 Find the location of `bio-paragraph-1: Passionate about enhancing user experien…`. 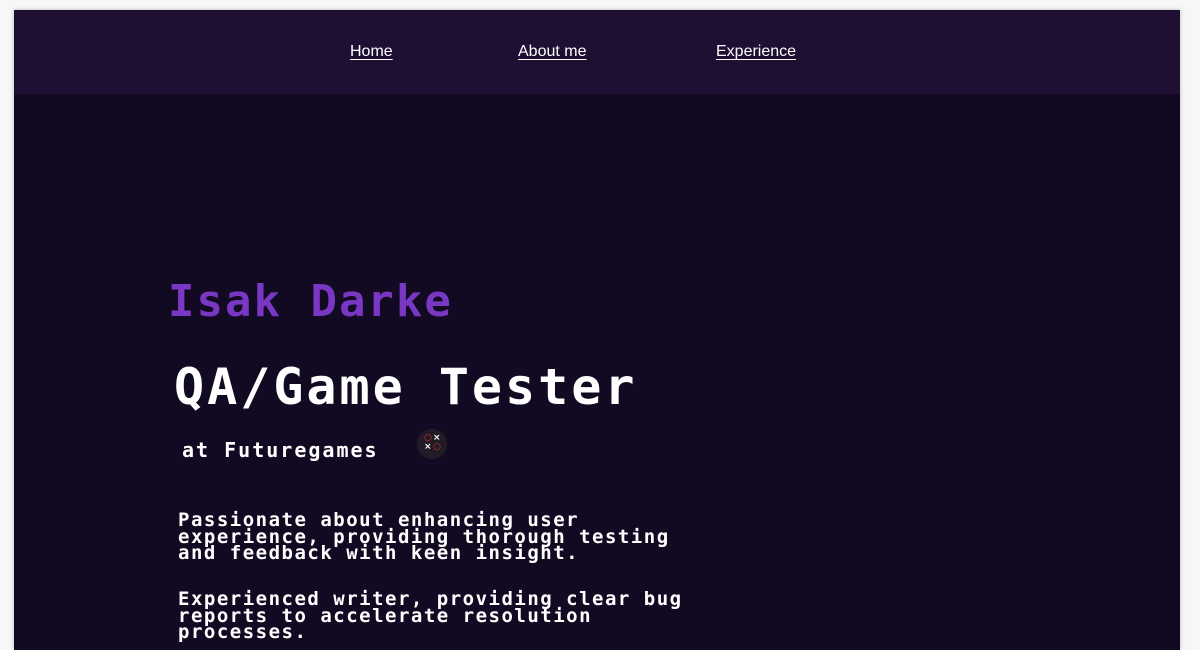

bio-paragraph-1: Passionate about enhancing user experien… is located at coordinates (424, 536).